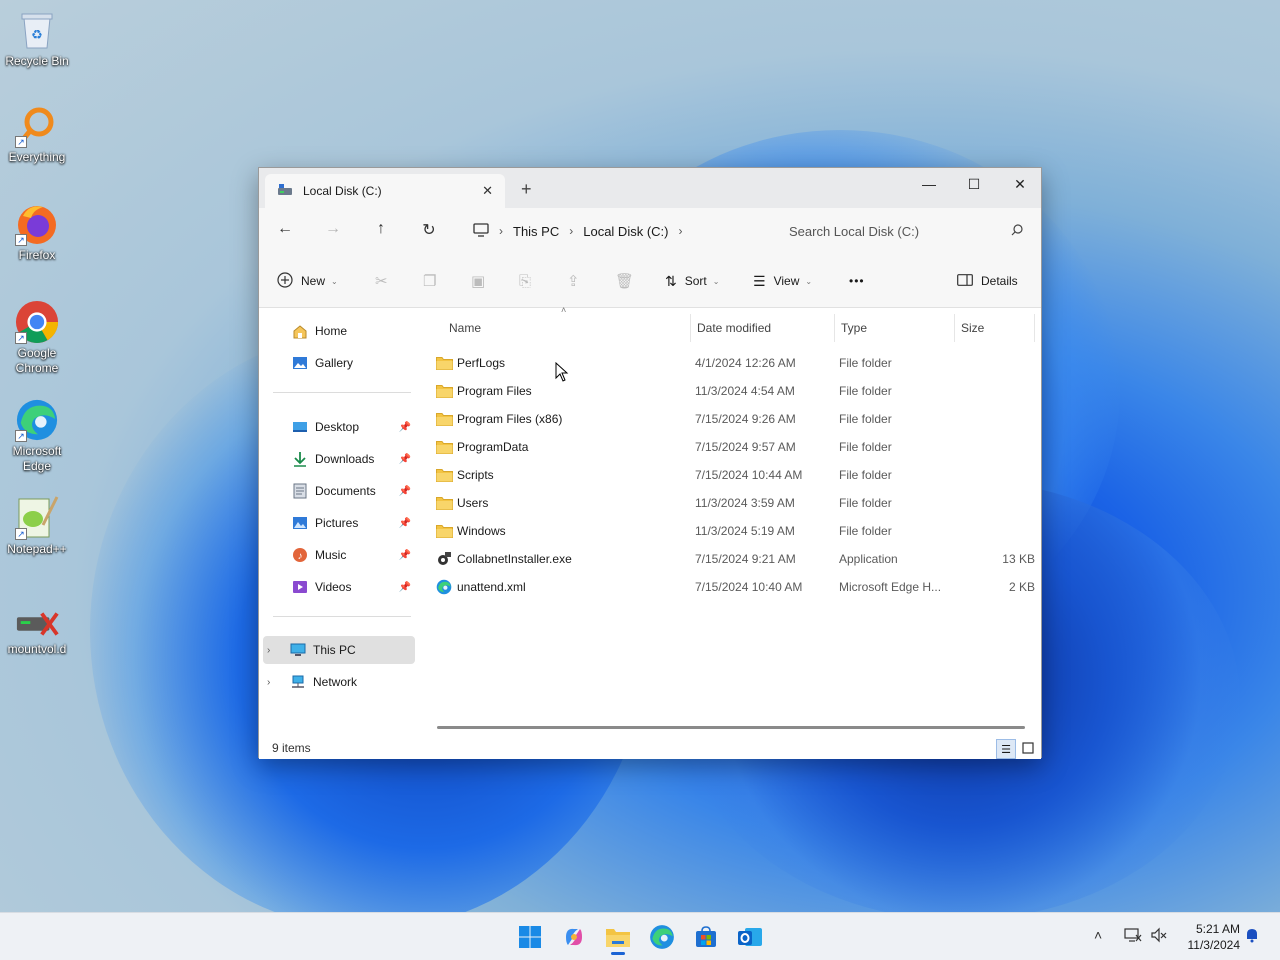 Image resolution: width=1280 pixels, height=960 pixels. Describe the element at coordinates (37, 632) in the screenshot. I see `desktop-icon-mountvol: mountvol.d` at that location.